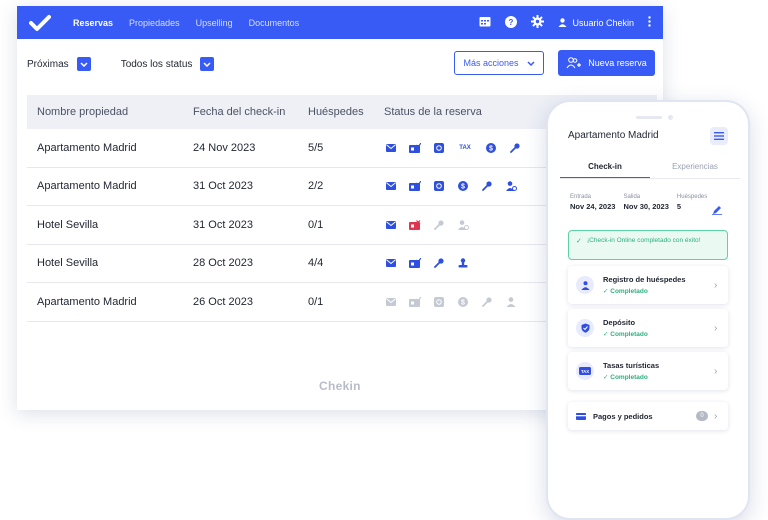 This screenshot has width=768, height=520. Describe the element at coordinates (439, 302) in the screenshot. I see `police-report-disabled-icon` at that location.